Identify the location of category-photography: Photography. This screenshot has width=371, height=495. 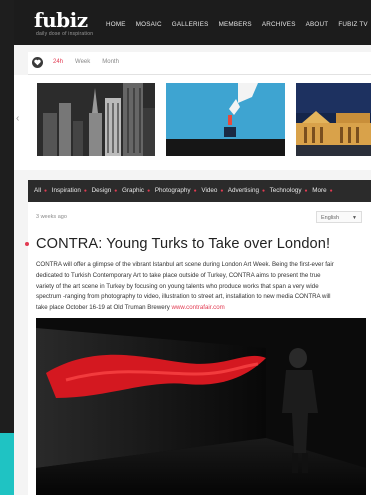
(173, 190).